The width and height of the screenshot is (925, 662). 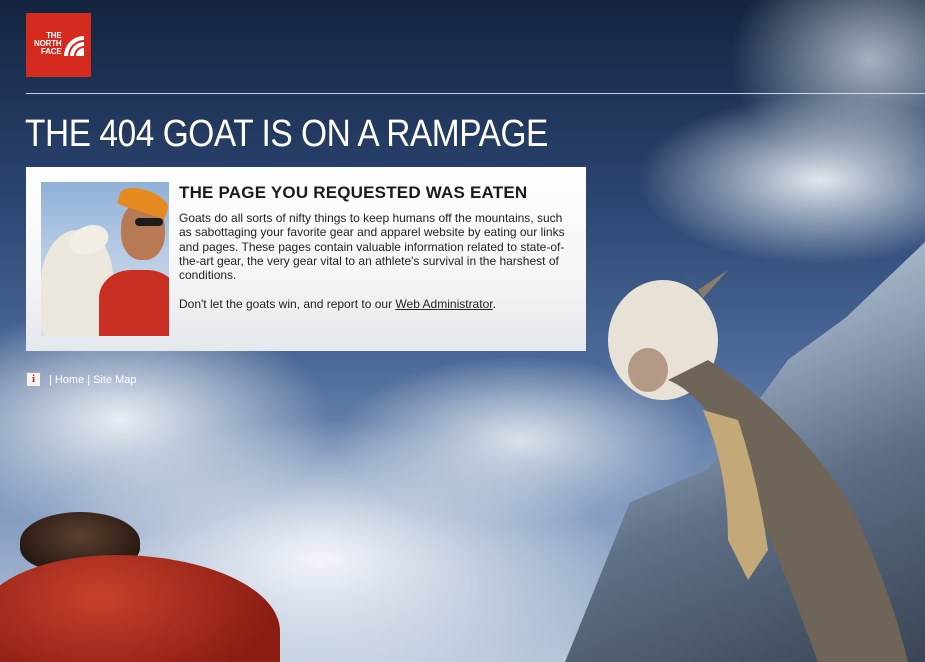 What do you see at coordinates (134, 303) in the screenshot?
I see `photo-climber-torso` at bounding box center [134, 303].